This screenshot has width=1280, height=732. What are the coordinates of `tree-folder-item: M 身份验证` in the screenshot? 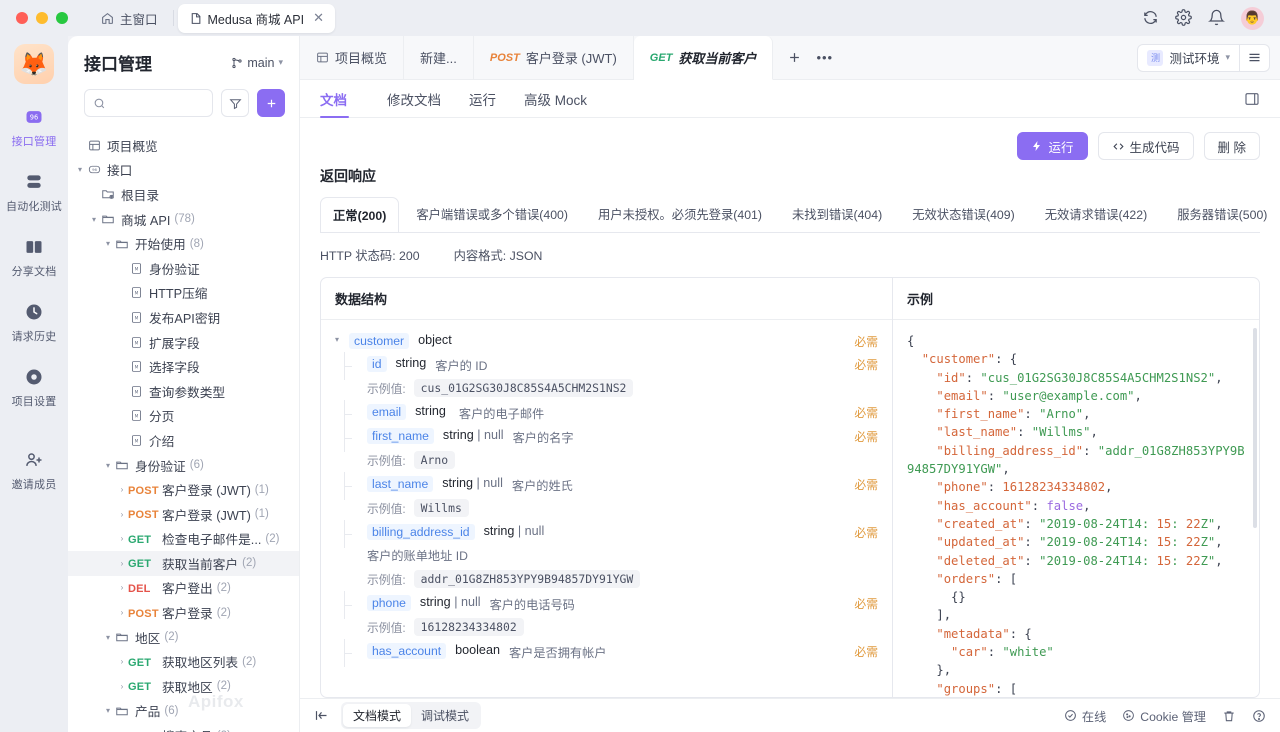 It's located at (183, 268).